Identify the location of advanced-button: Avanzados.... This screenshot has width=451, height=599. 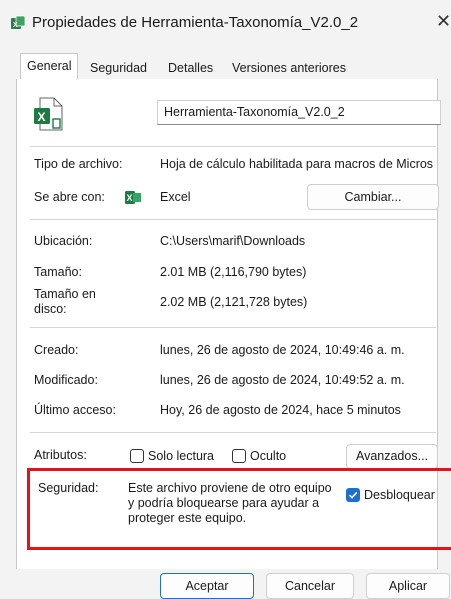
(392, 456).